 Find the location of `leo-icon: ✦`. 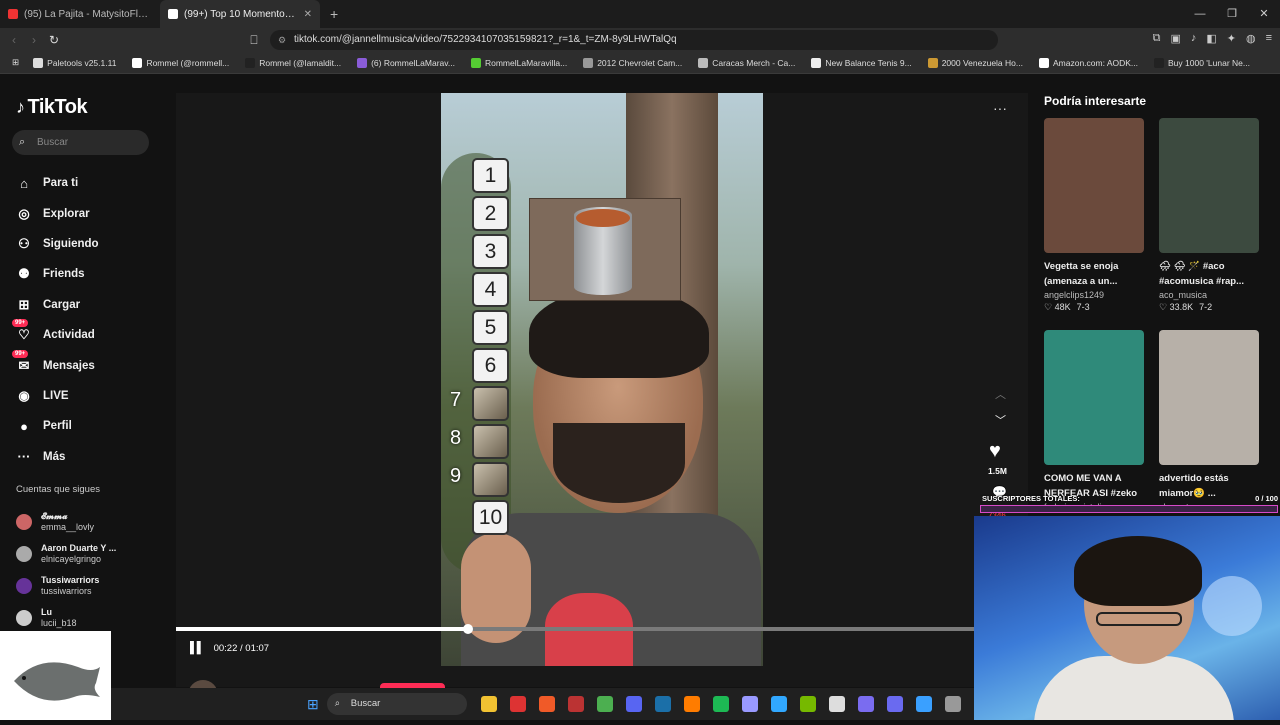

leo-icon: ✦ is located at coordinates (1231, 38).